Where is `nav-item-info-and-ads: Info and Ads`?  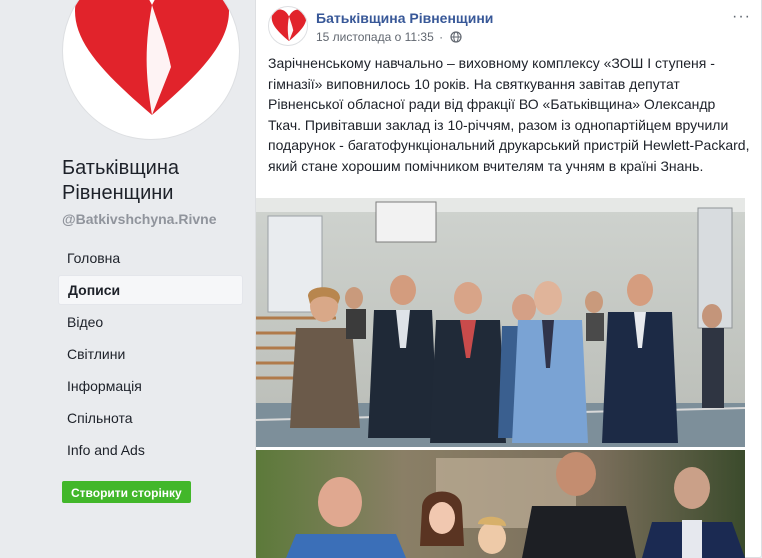 nav-item-info-and-ads: Info and Ads is located at coordinates (150, 450).